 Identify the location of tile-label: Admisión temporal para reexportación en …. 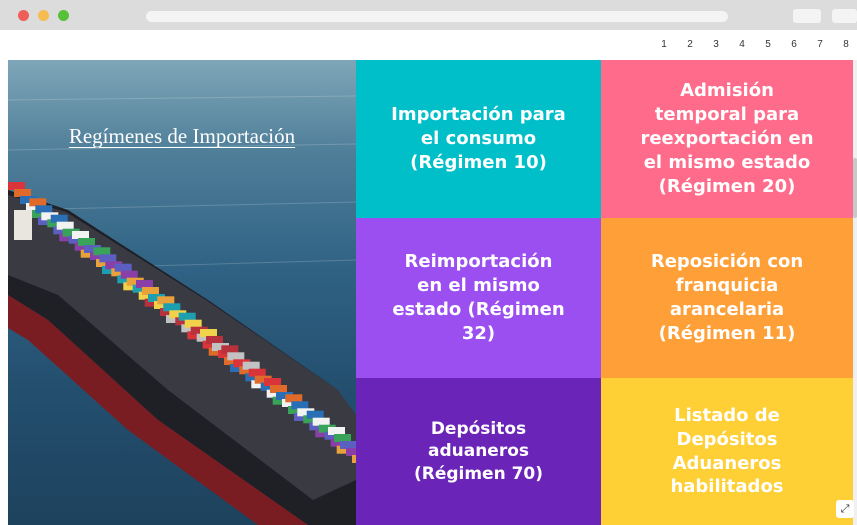
(727, 138).